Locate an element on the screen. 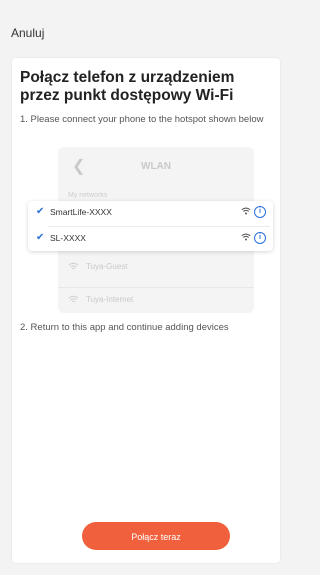 The image size is (320, 575). network-name: SL-XXXX is located at coordinates (68, 238).